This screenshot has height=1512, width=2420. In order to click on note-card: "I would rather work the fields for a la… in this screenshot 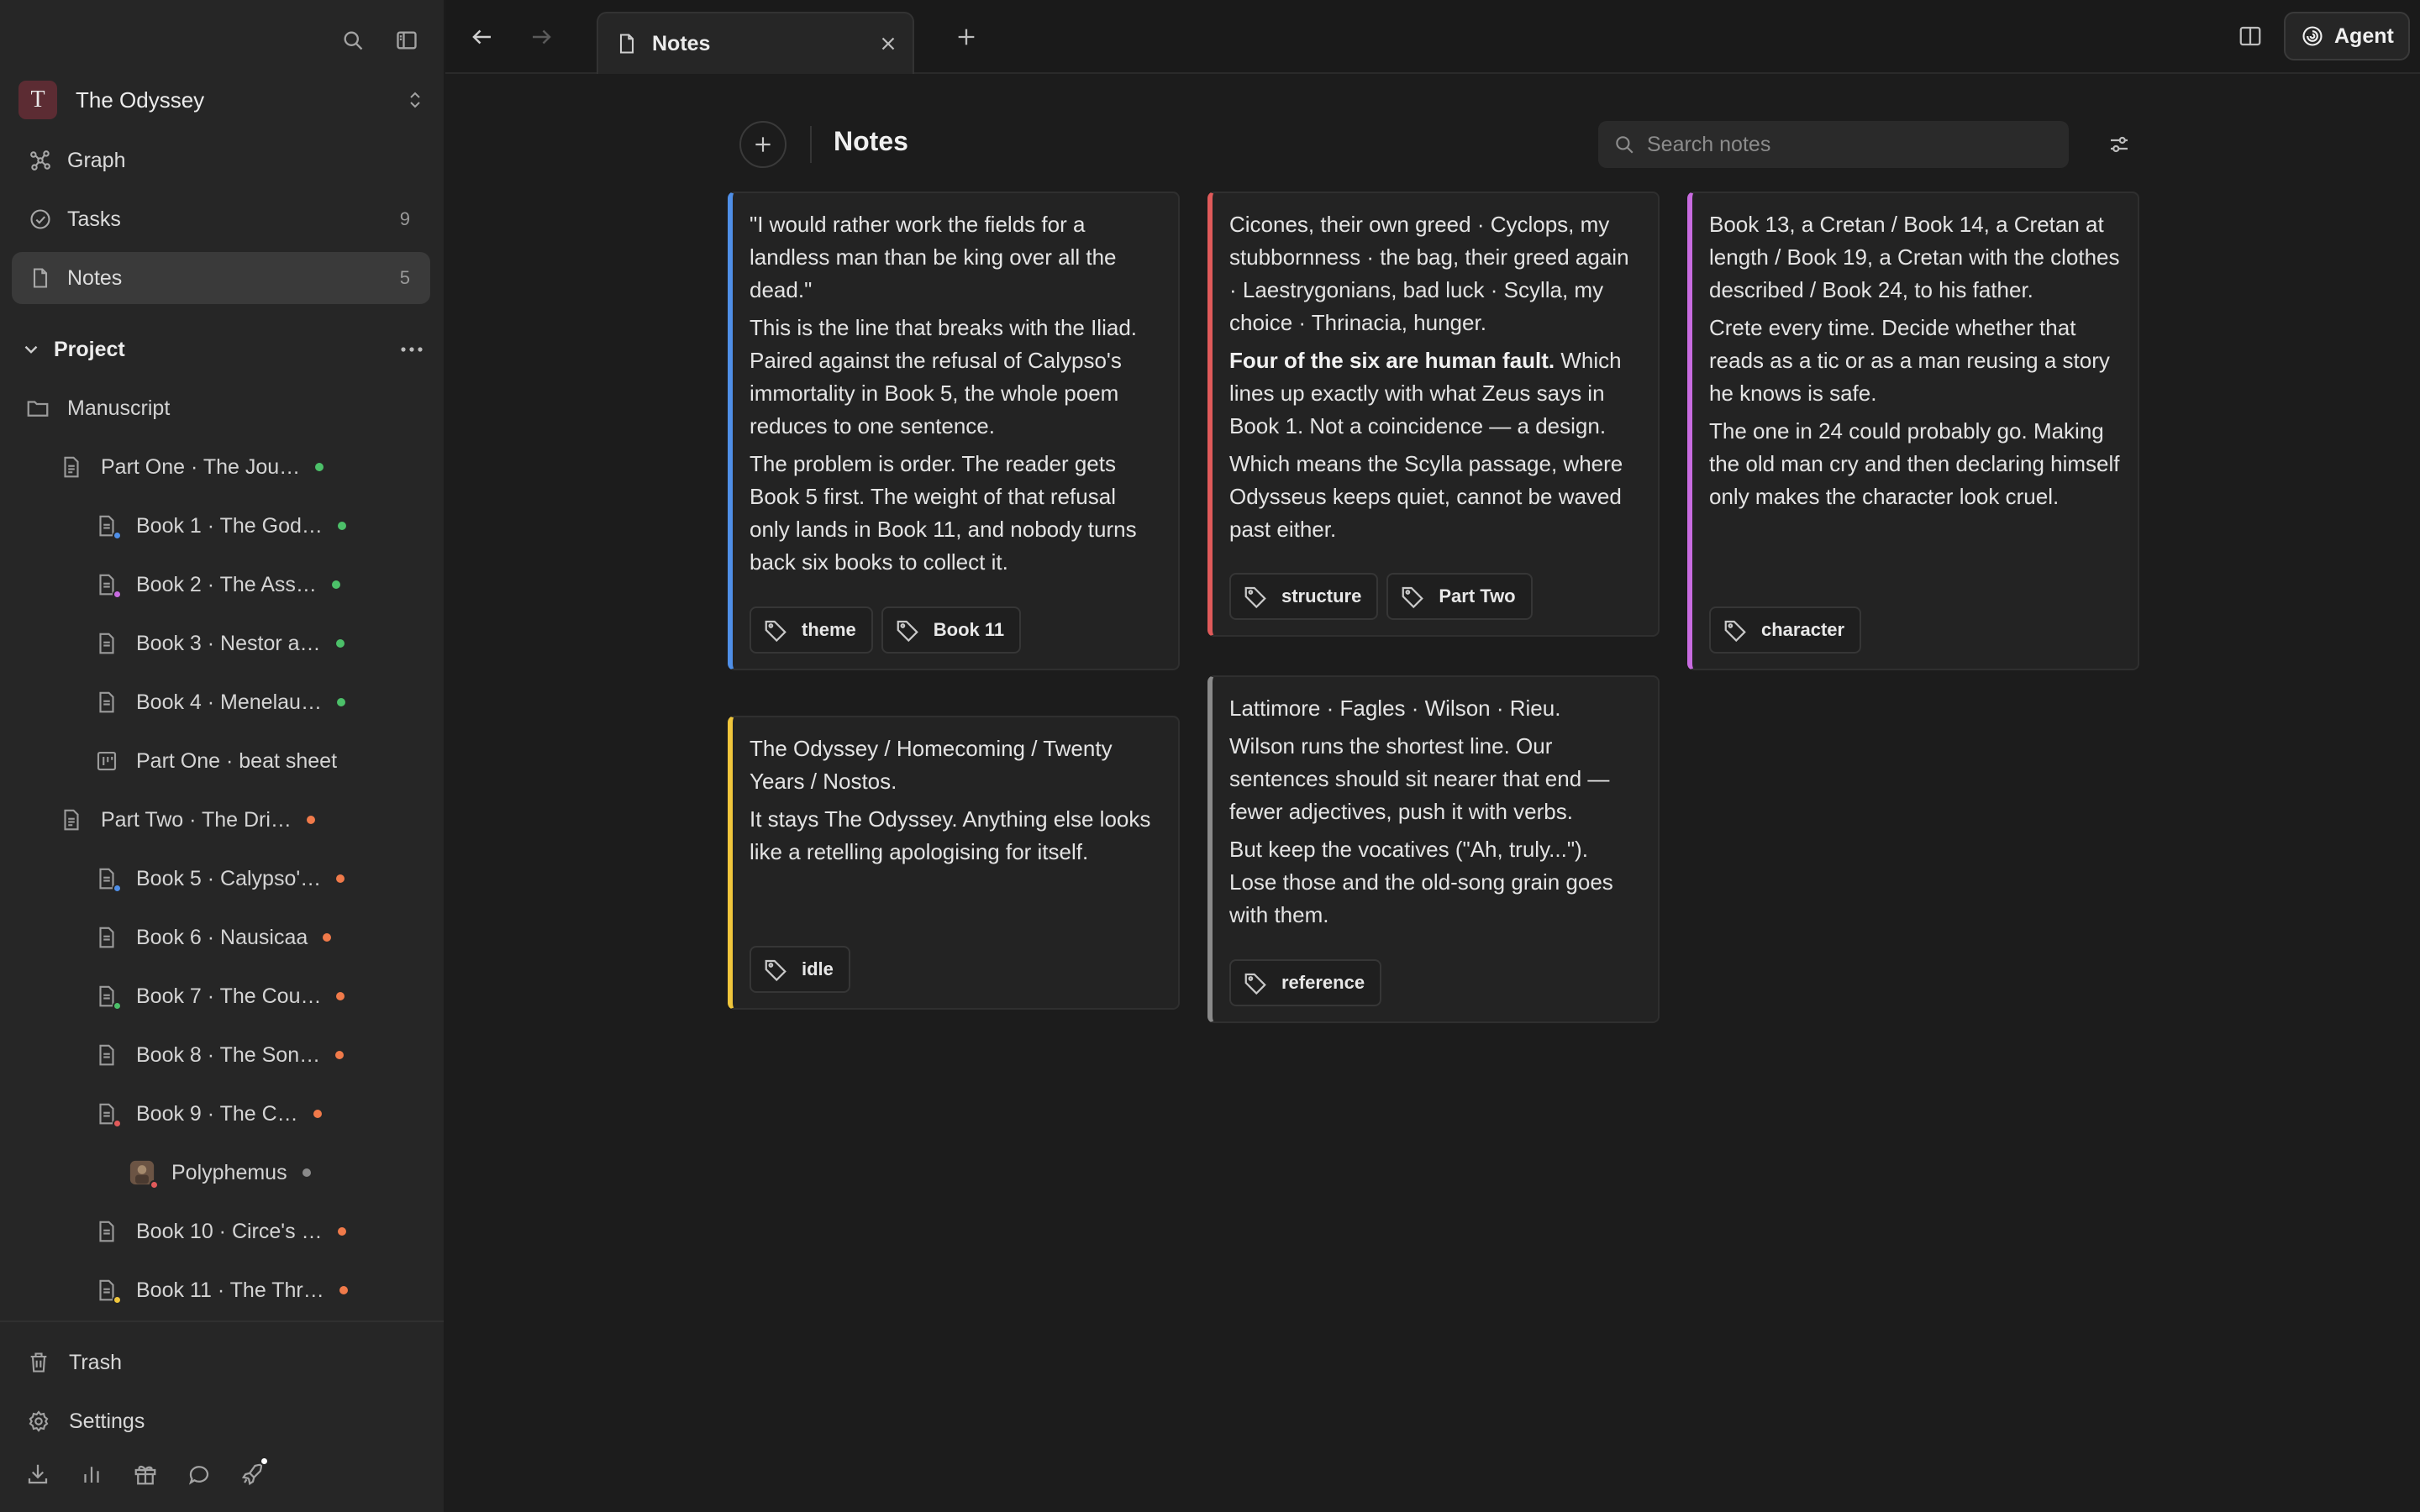, I will do `click(954, 431)`.